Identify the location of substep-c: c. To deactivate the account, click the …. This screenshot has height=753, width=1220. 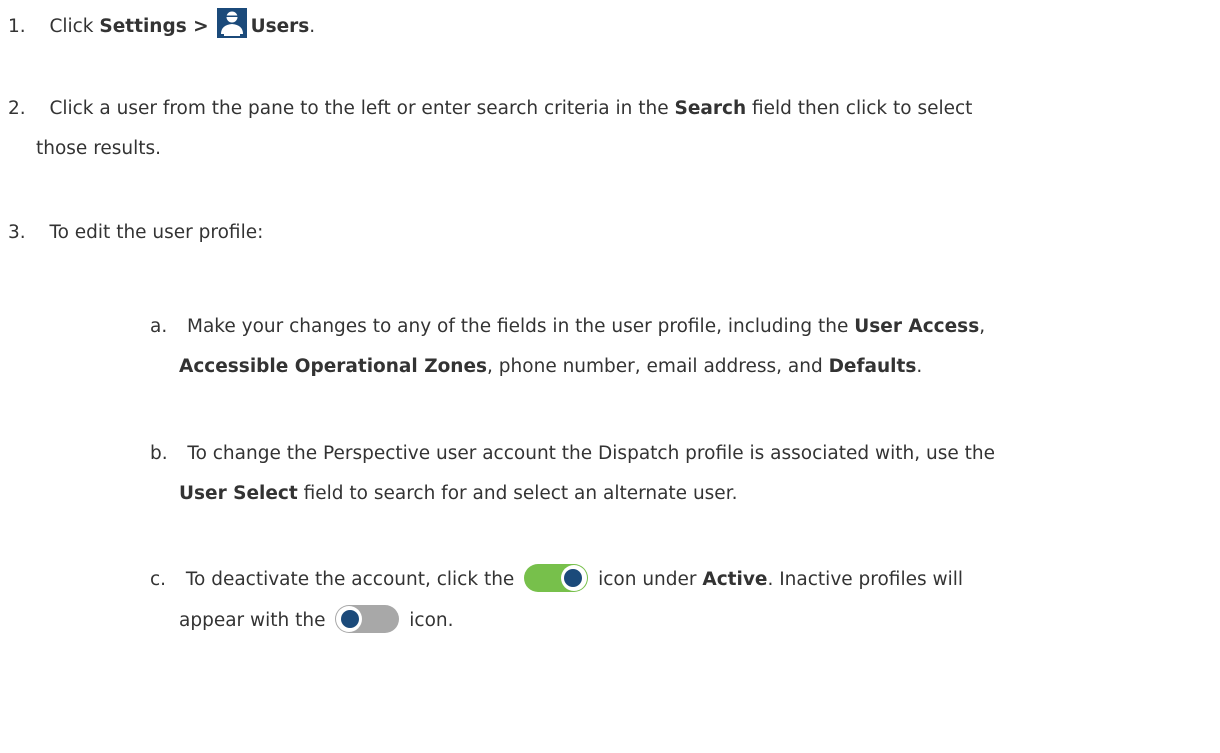
(556, 580).